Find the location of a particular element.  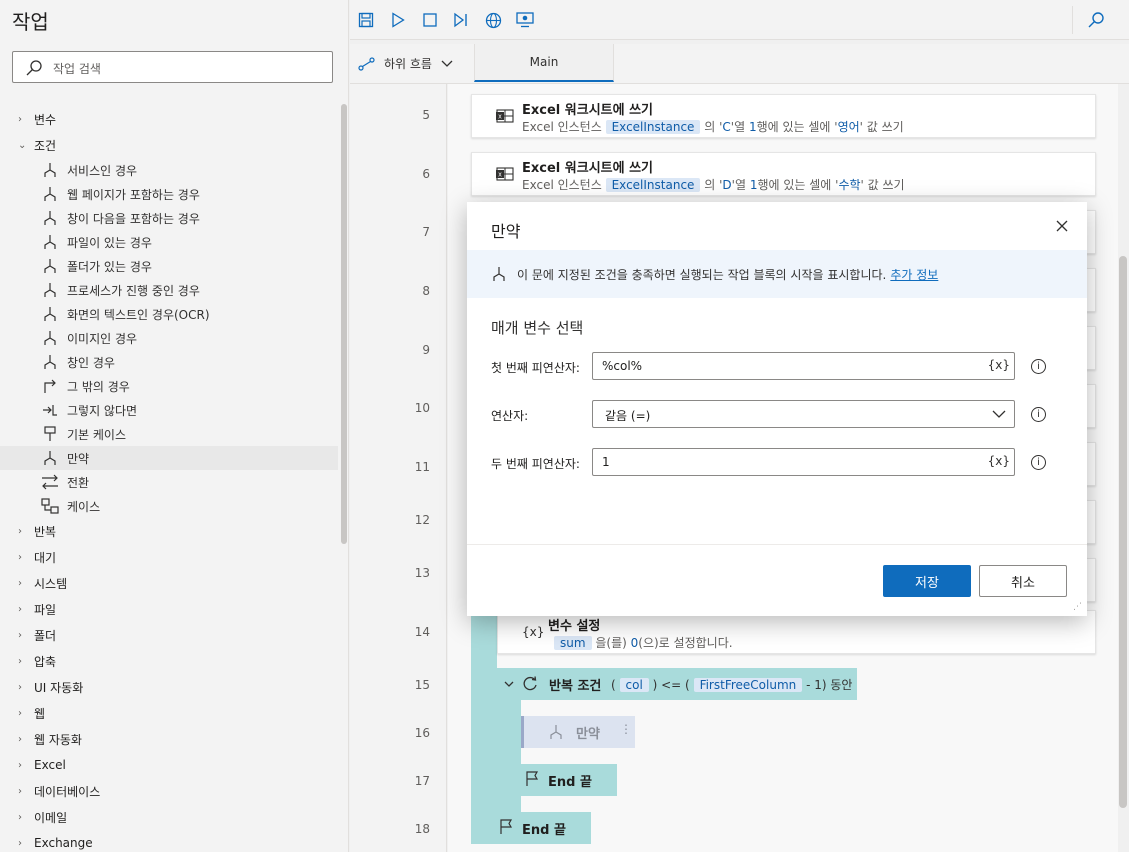

category-label: 웹 자동화 is located at coordinates (58, 739).